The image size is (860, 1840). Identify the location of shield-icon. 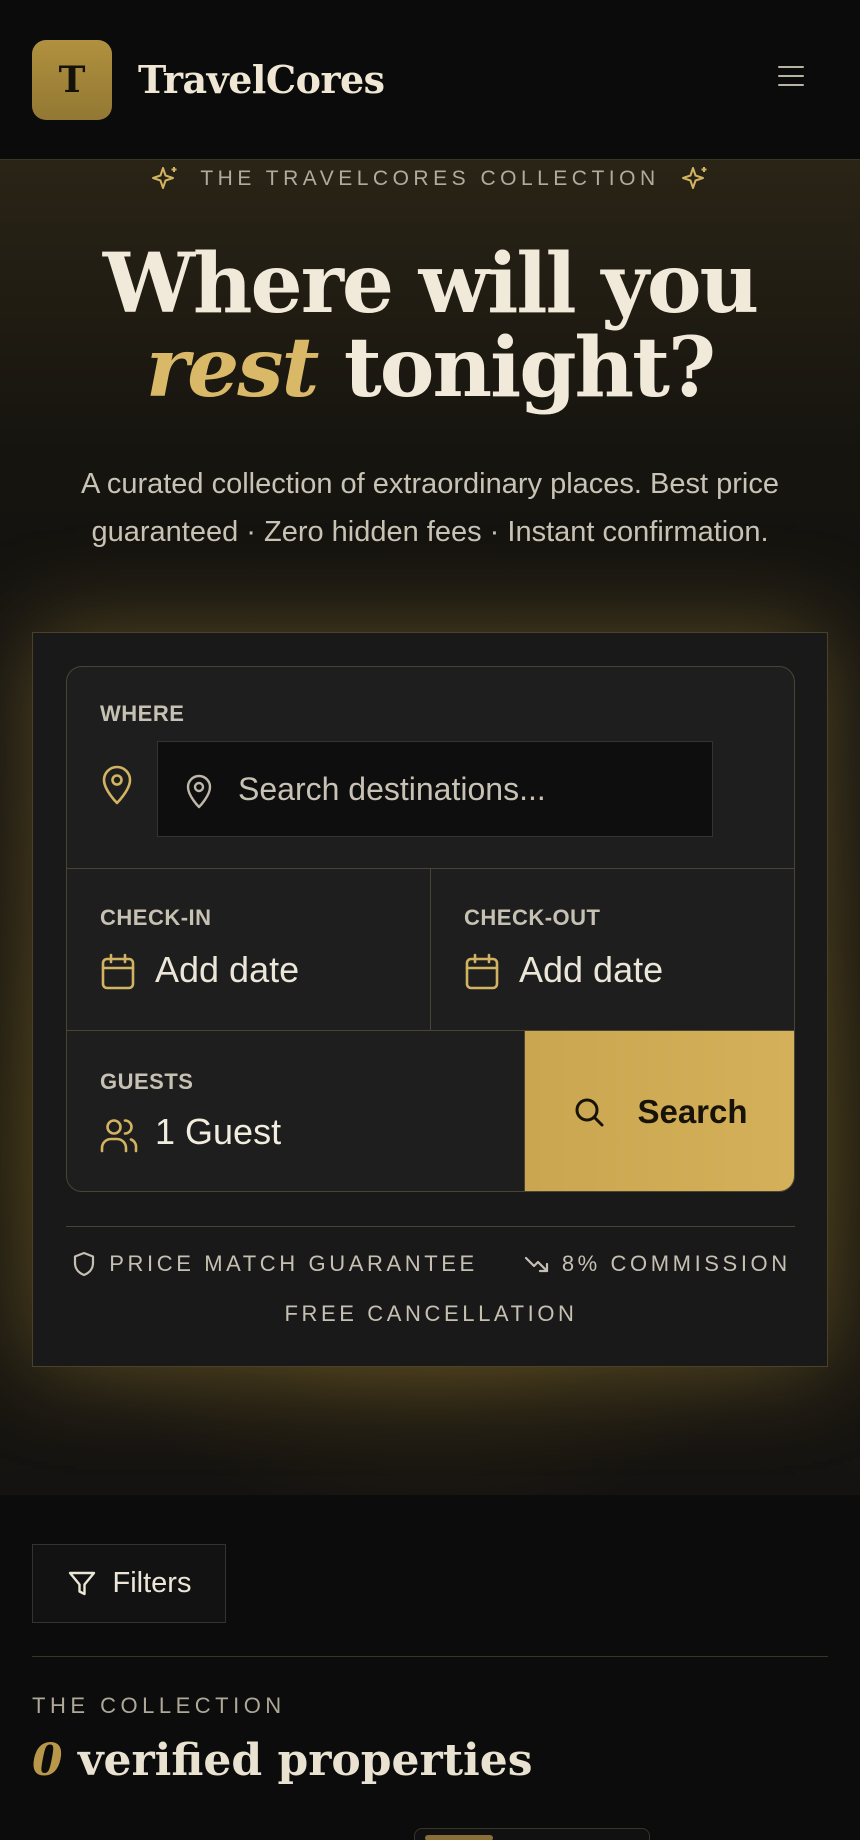
(84, 1264).